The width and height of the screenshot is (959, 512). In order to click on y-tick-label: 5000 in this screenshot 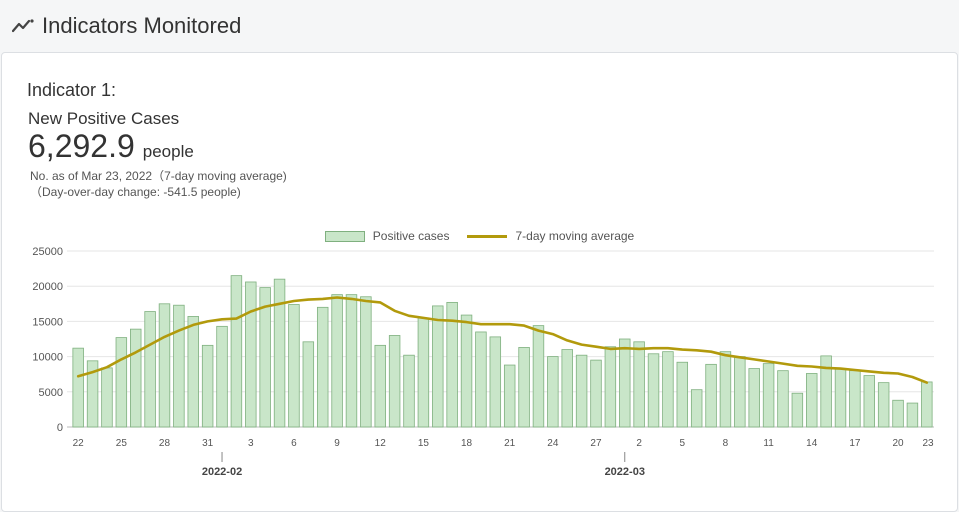, I will do `click(51, 393)`.